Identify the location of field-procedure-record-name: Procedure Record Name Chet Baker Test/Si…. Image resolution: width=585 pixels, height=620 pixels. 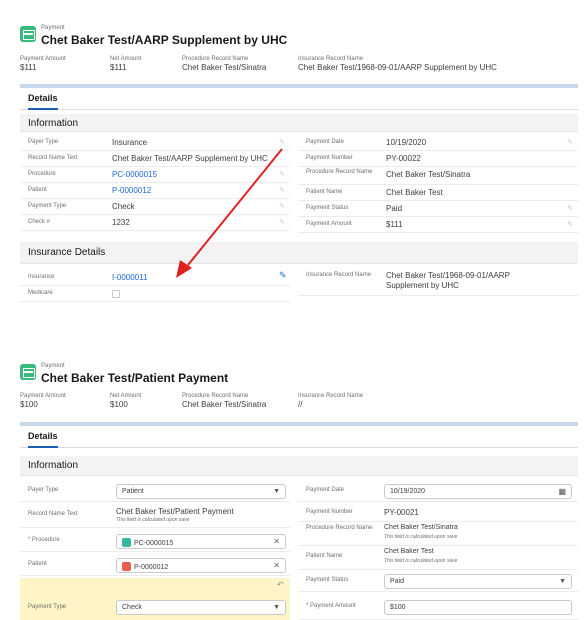
(438, 534).